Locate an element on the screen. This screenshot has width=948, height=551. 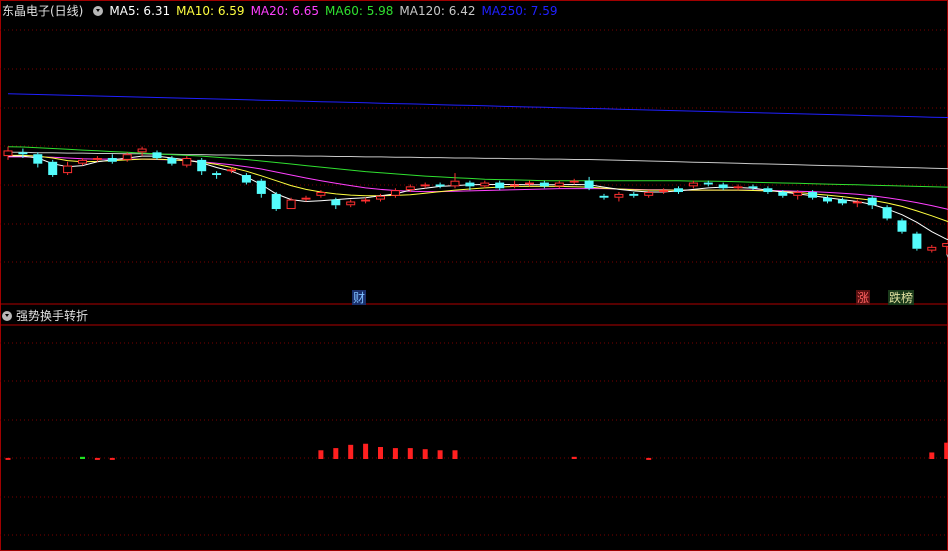
tag-rise: 涨 is located at coordinates (863, 297).